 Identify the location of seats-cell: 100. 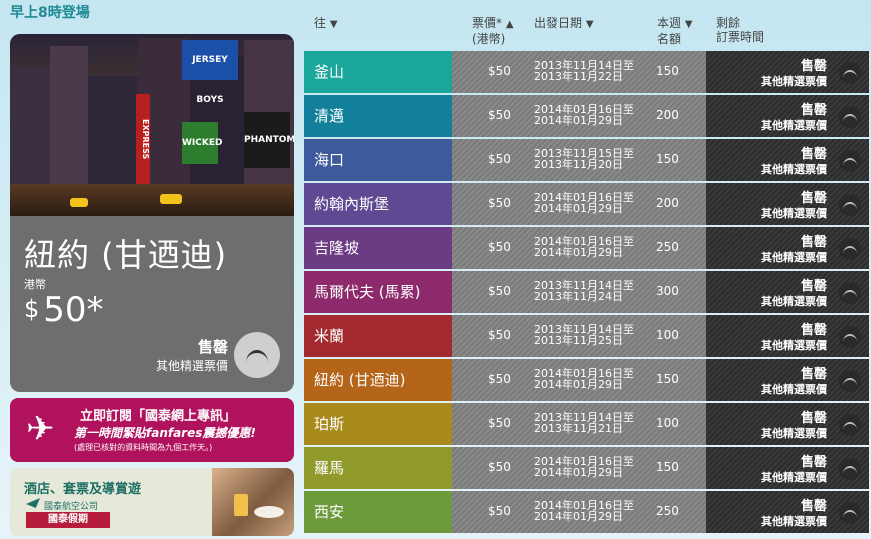
(667, 335).